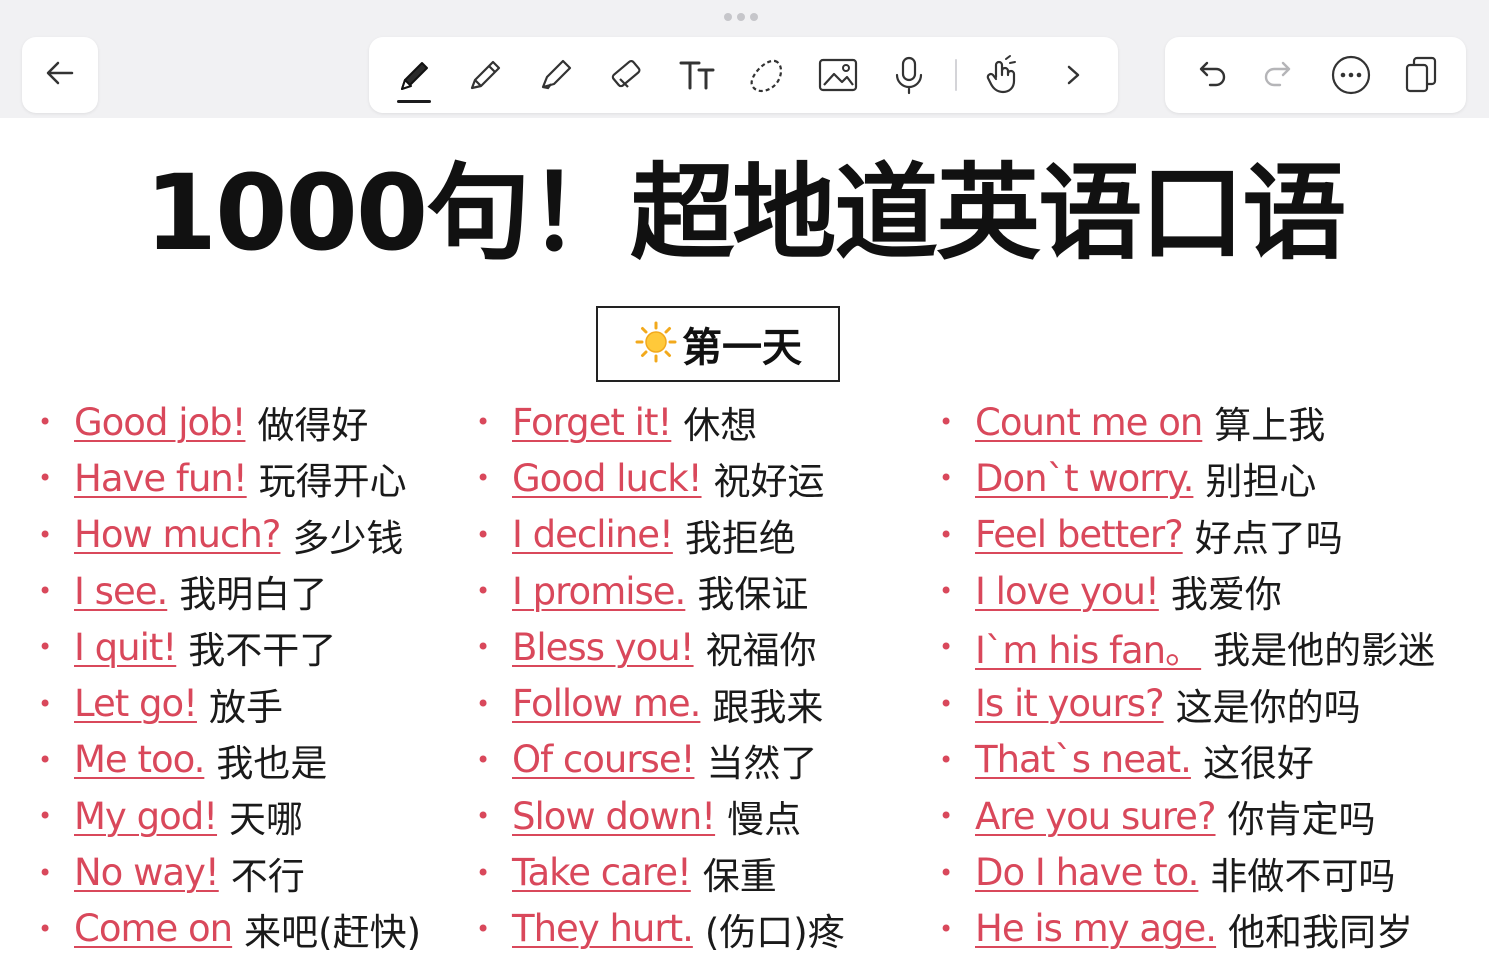 This screenshot has height=957, width=1489. Describe the element at coordinates (1084, 478) in the screenshot. I see `phrase-english: Don`t worry.` at that location.